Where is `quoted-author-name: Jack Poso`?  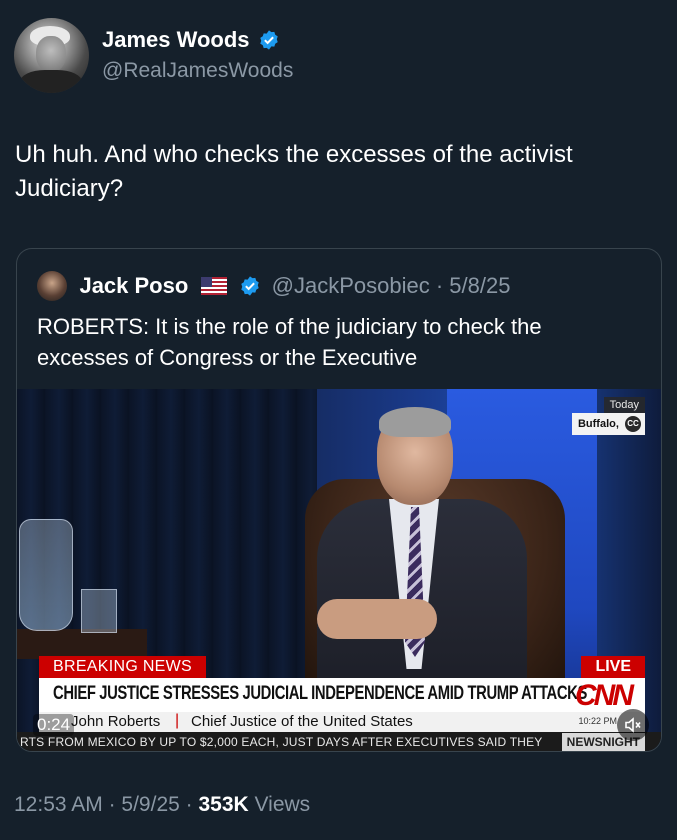
quoted-author-name: Jack Poso is located at coordinates (133, 286).